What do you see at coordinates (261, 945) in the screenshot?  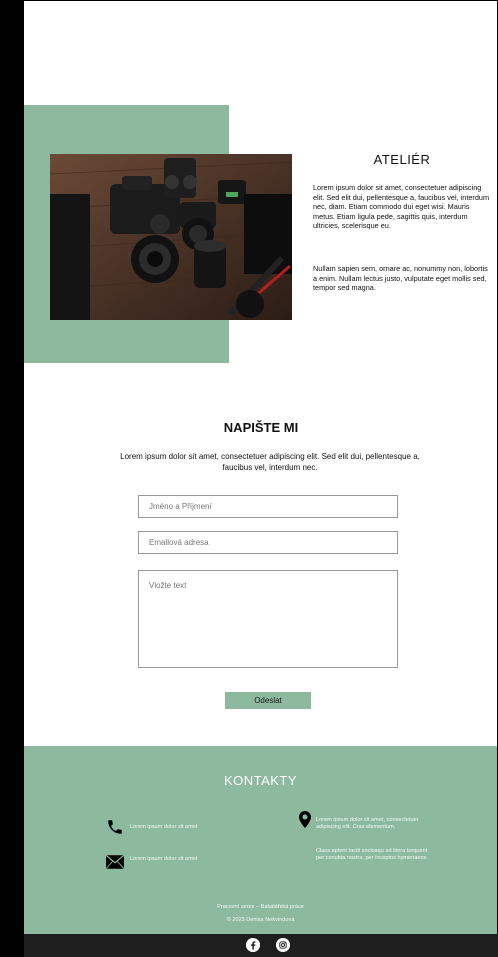 I see `social-bar` at bounding box center [261, 945].